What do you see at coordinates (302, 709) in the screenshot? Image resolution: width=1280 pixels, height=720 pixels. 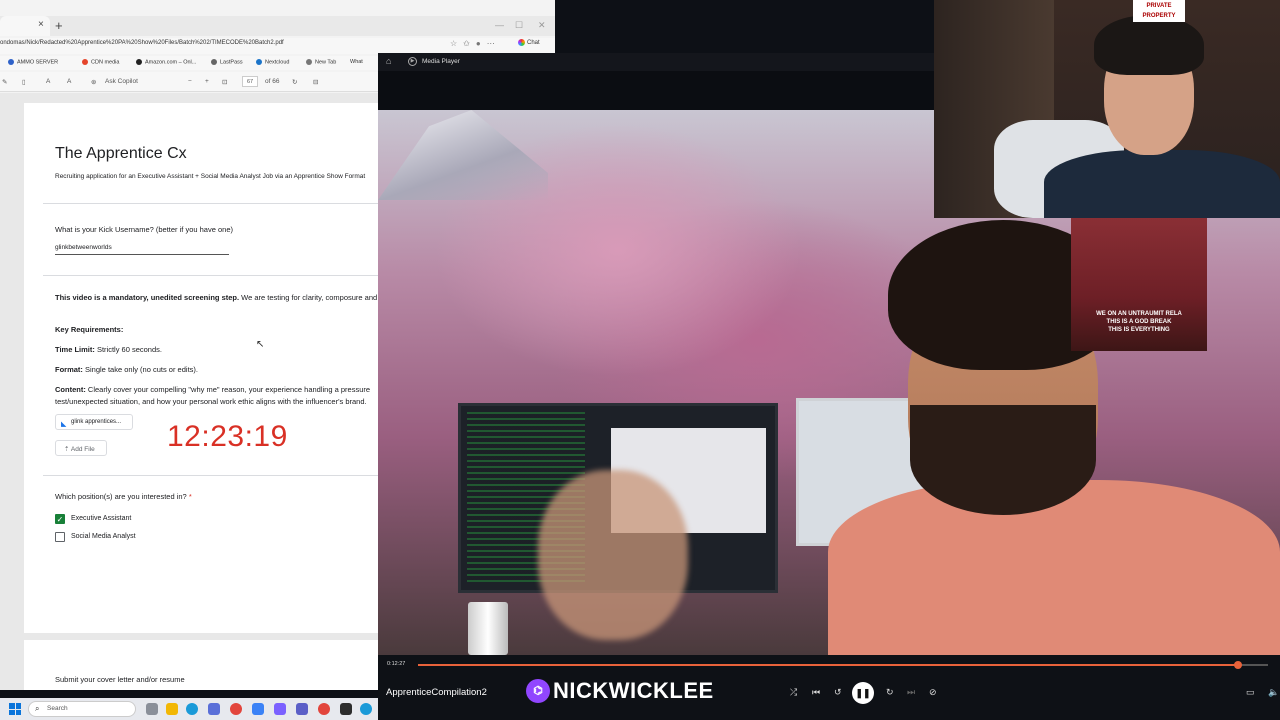 I see `teams-icon` at bounding box center [302, 709].